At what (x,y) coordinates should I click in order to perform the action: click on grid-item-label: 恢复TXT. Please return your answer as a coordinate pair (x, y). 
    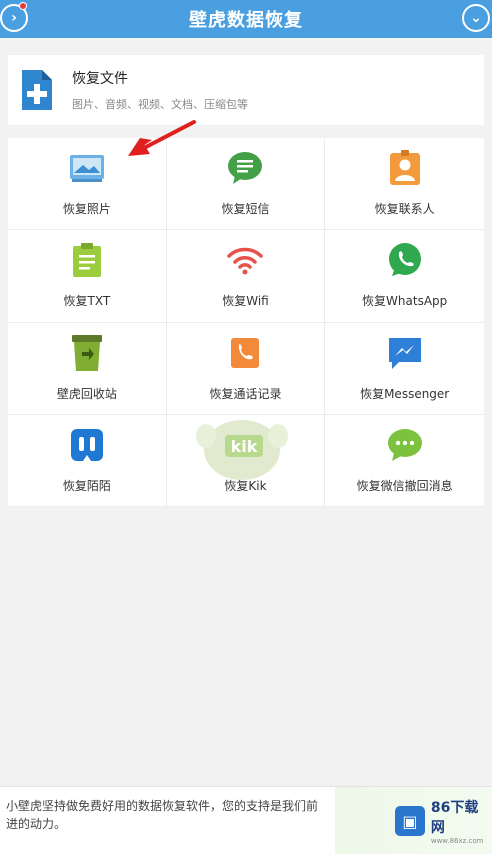
    Looking at the image, I should click on (87, 301).